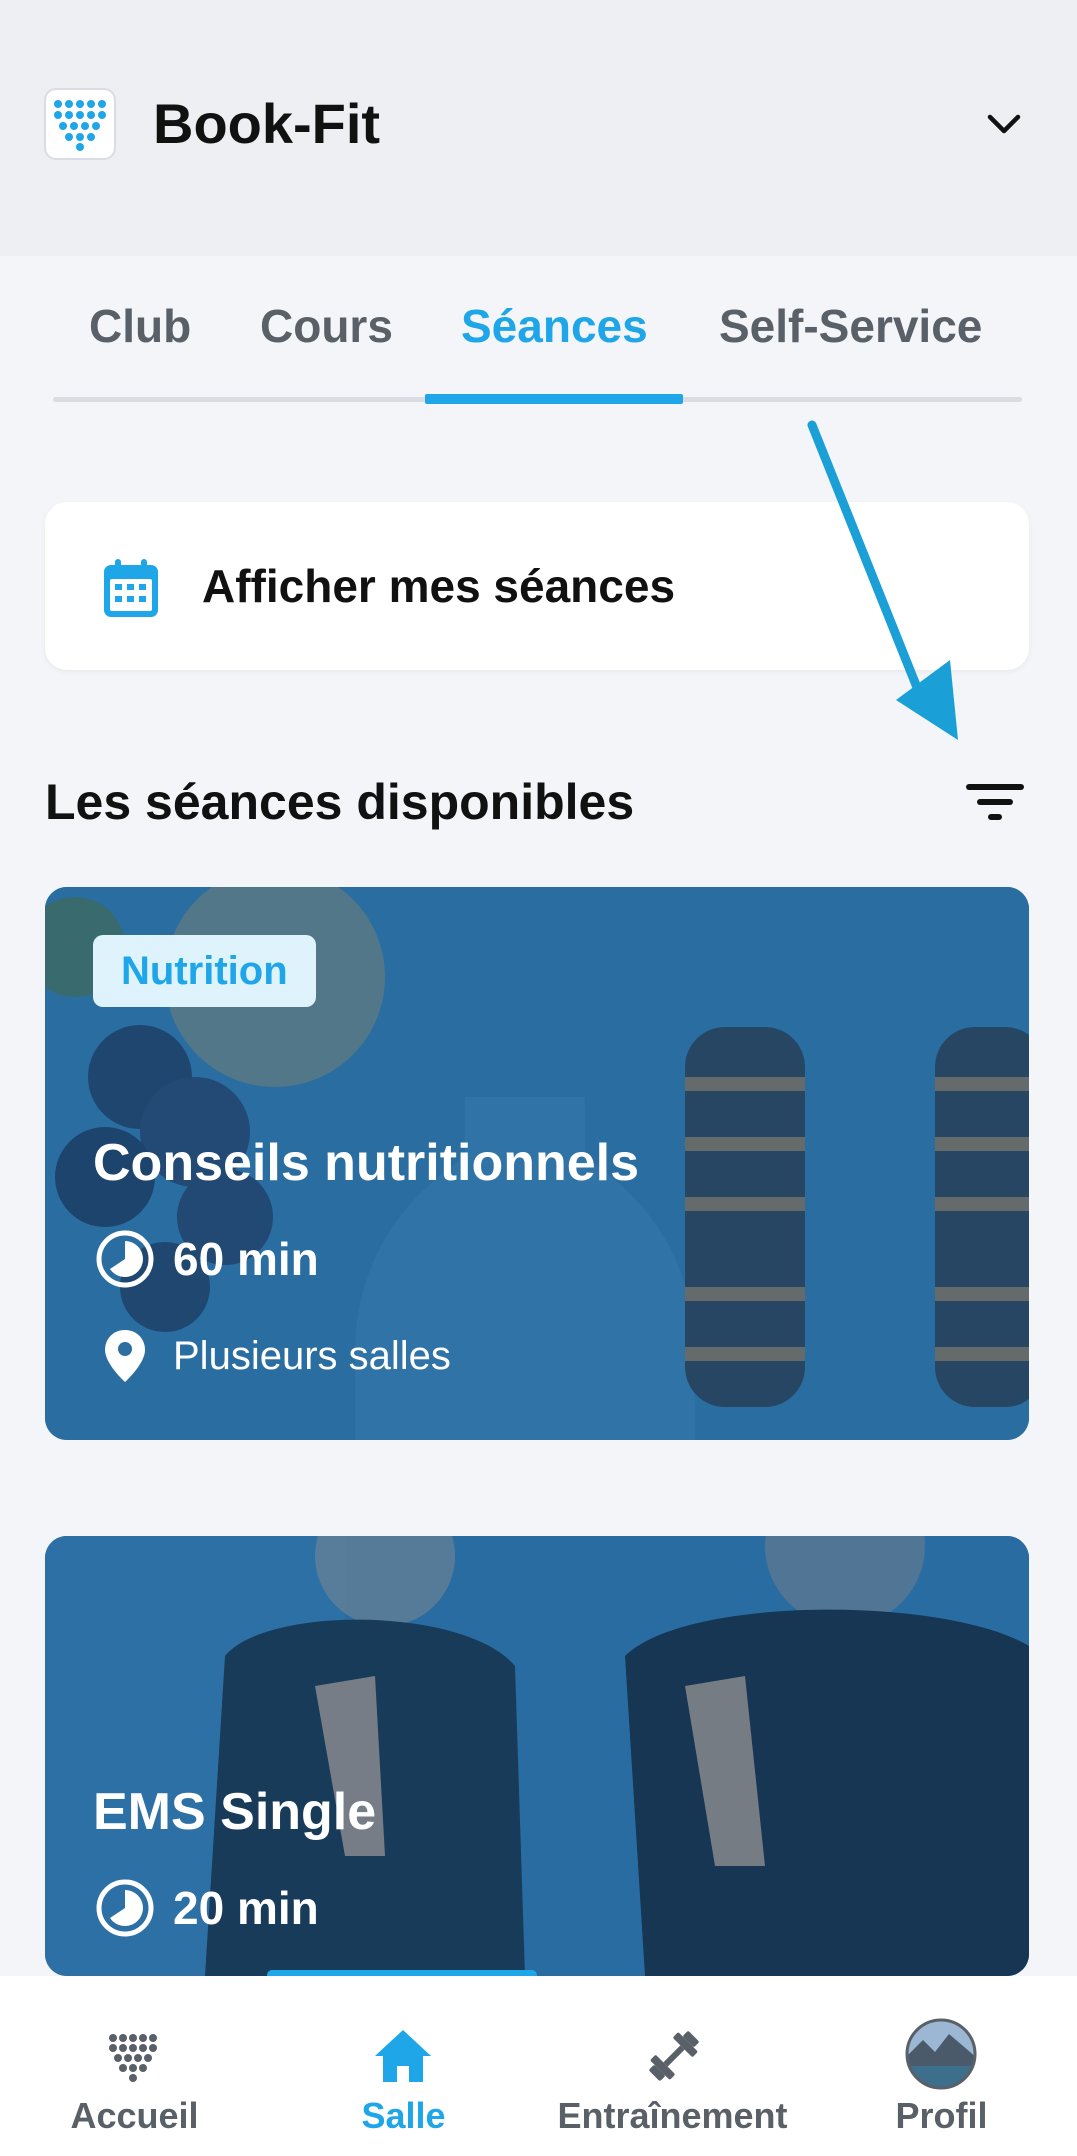  What do you see at coordinates (366, 1163) in the screenshot?
I see `session-title: Conseils nutritionnels` at bounding box center [366, 1163].